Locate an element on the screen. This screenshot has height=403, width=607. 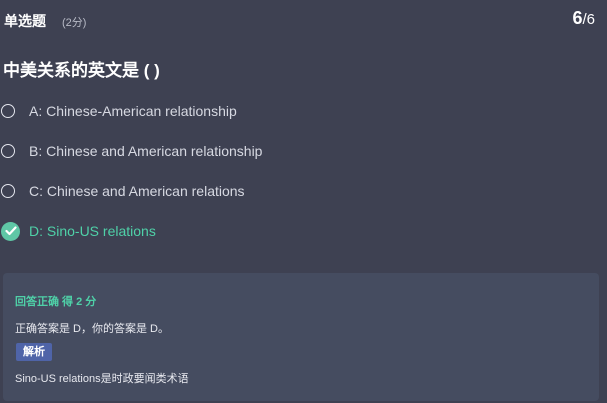
question-text: 中美关系的英文是 ( ) is located at coordinates (81, 70).